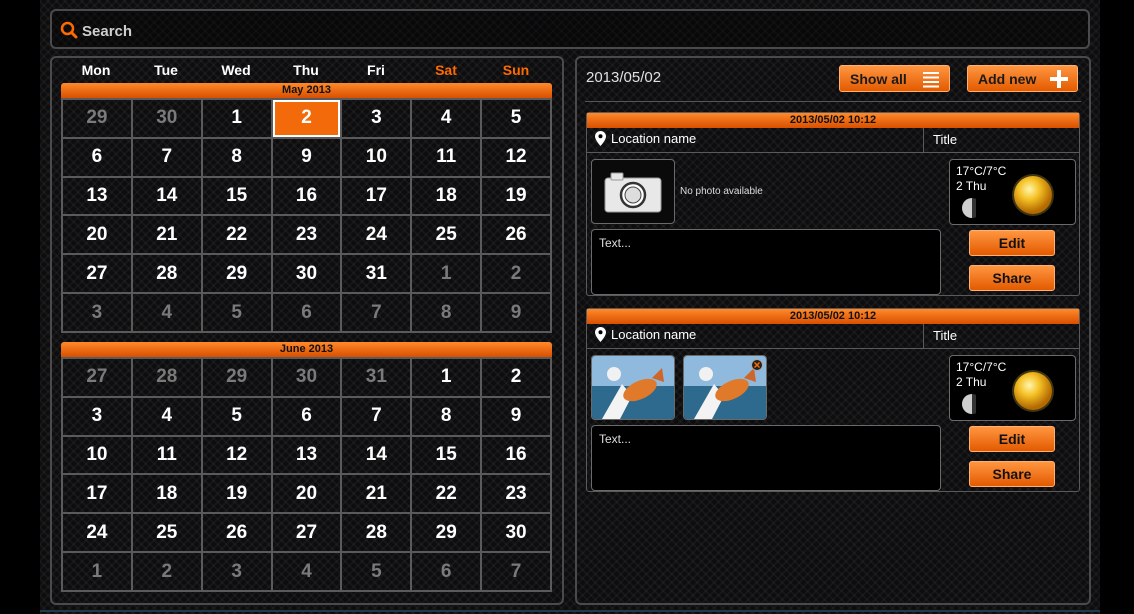  I want to click on search-icon, so click(69, 30).